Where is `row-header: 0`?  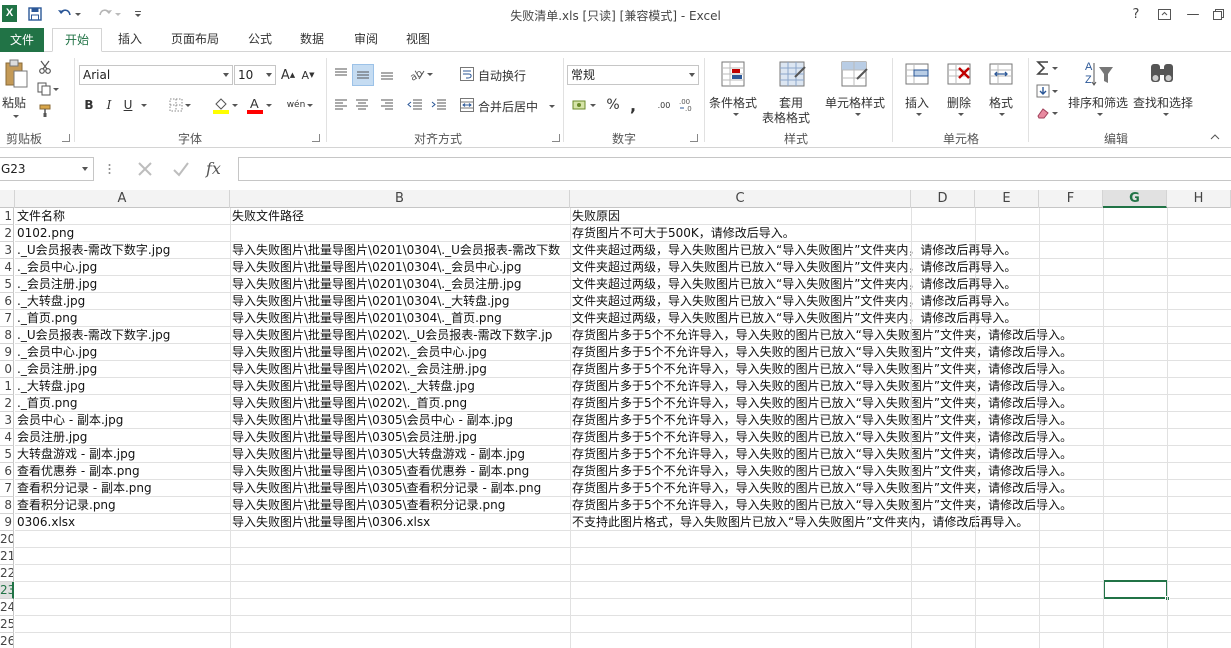
row-header: 0 is located at coordinates (7, 369).